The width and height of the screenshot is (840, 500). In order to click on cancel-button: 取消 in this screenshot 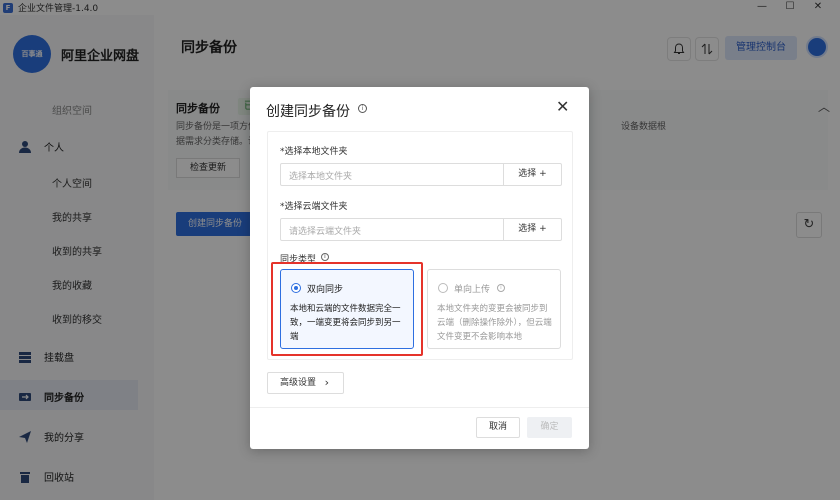, I will do `click(498, 427)`.